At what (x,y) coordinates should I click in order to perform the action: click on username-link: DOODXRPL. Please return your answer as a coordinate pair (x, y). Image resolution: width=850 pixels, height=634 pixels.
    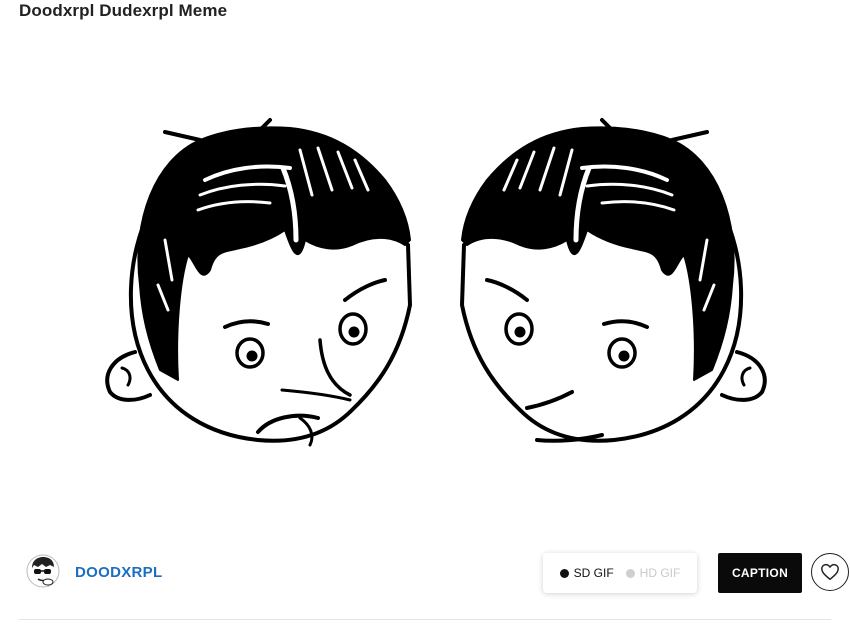
    Looking at the image, I should click on (118, 572).